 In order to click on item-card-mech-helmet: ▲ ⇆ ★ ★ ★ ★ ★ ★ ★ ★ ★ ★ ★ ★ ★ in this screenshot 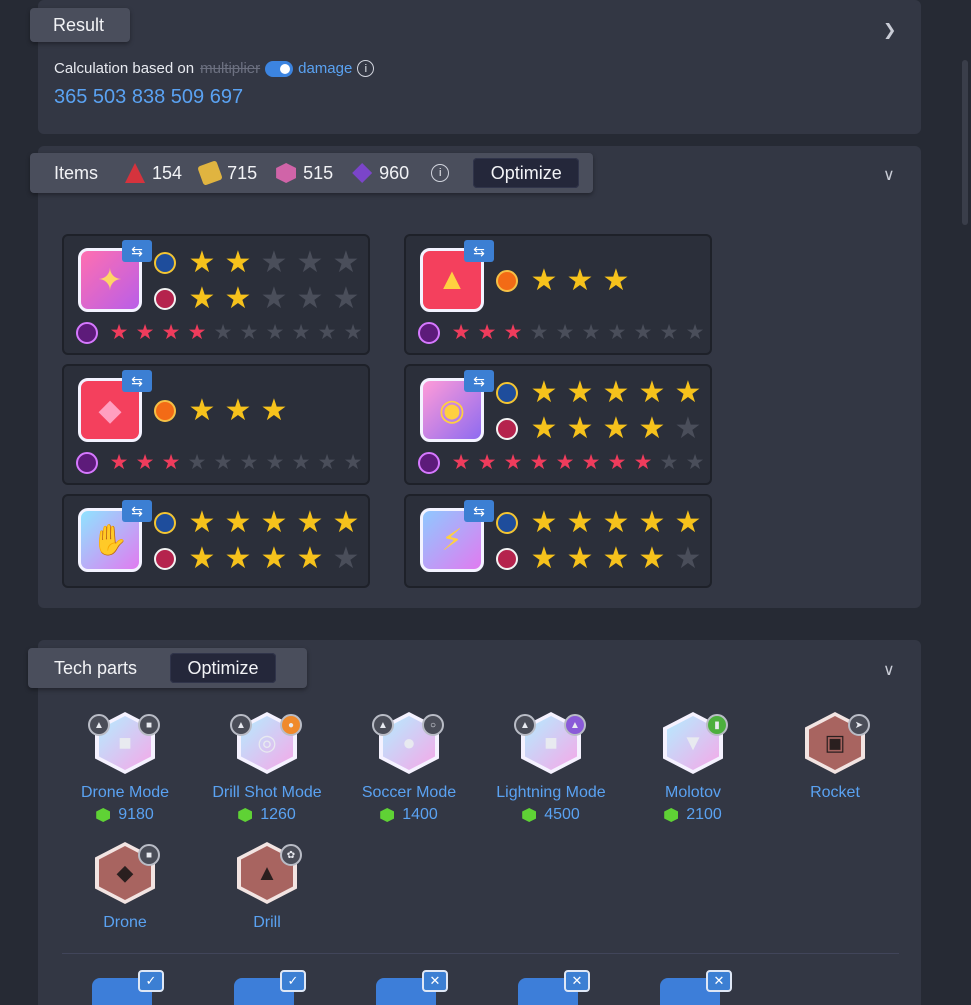, I will do `click(558, 294)`.